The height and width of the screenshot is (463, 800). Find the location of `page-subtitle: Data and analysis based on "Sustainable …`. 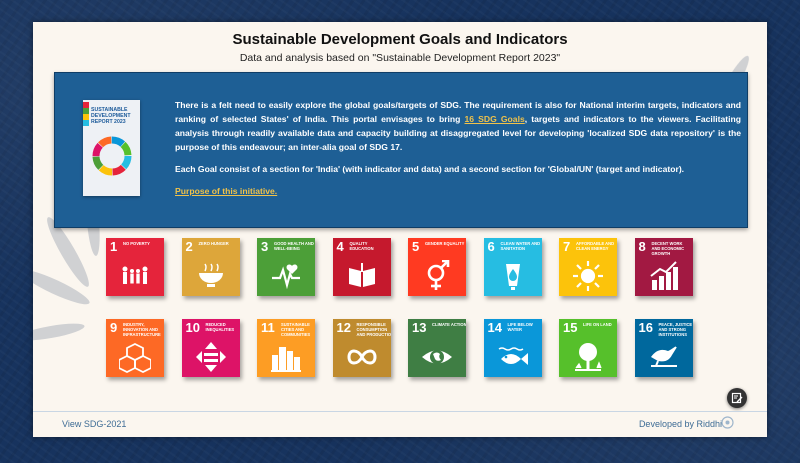

page-subtitle: Data and analysis based on "Sustainable … is located at coordinates (400, 58).